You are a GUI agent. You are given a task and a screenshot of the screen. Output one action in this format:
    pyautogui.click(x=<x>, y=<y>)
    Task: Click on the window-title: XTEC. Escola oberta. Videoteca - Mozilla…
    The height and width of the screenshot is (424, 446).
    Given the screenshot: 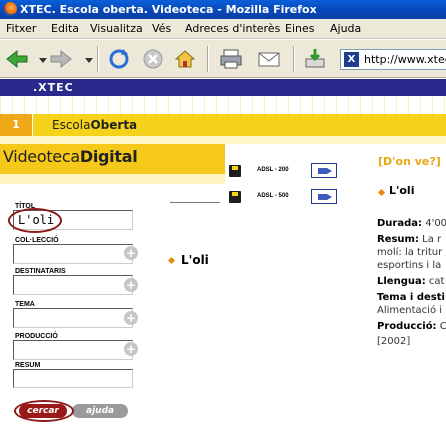 What is the action you would take?
    pyautogui.click(x=168, y=9)
    